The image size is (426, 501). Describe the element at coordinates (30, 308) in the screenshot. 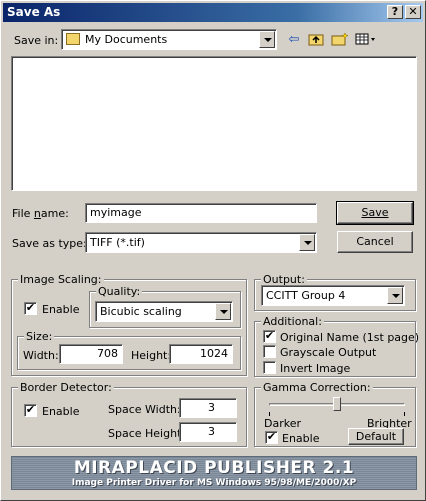

I see `image-scaling-enable-checkbox: ✔` at that location.